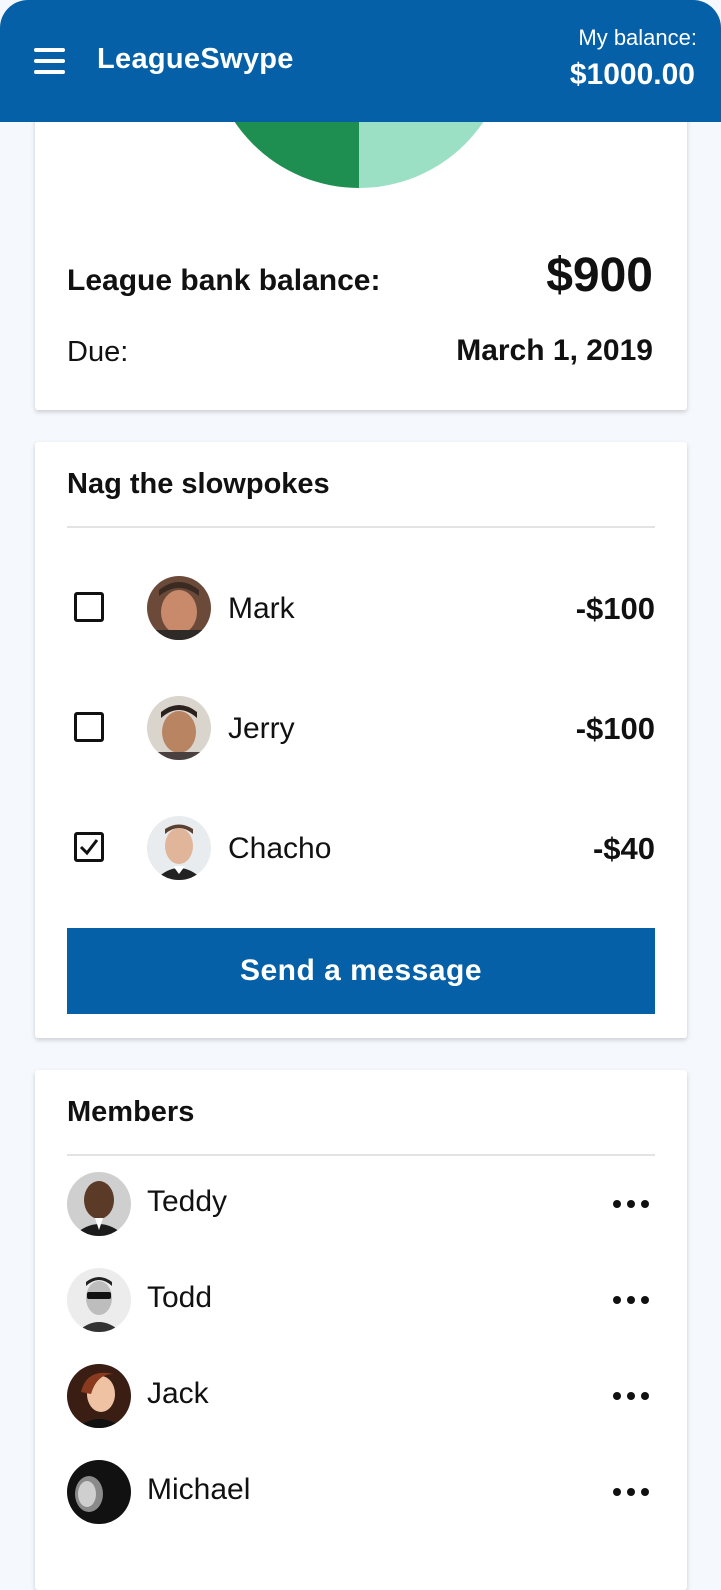  I want to click on avatar-teddy, so click(99, 1204).